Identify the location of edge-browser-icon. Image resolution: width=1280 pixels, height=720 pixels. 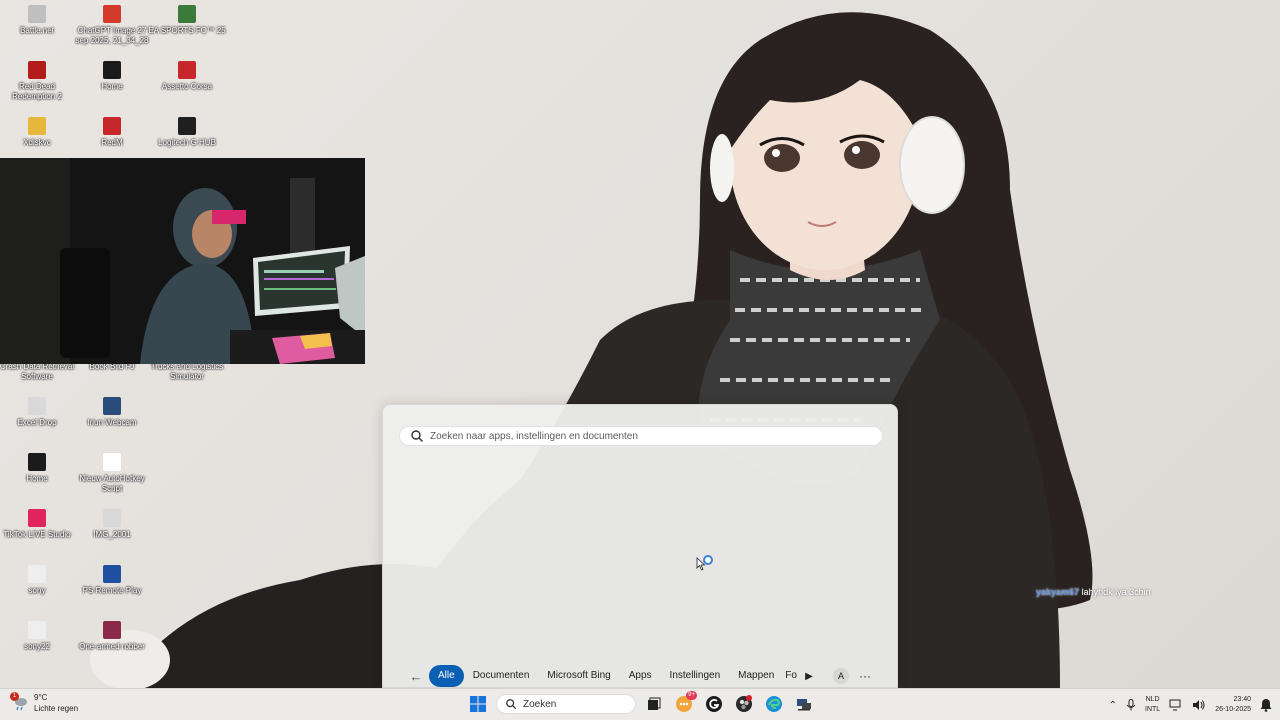
(774, 704).